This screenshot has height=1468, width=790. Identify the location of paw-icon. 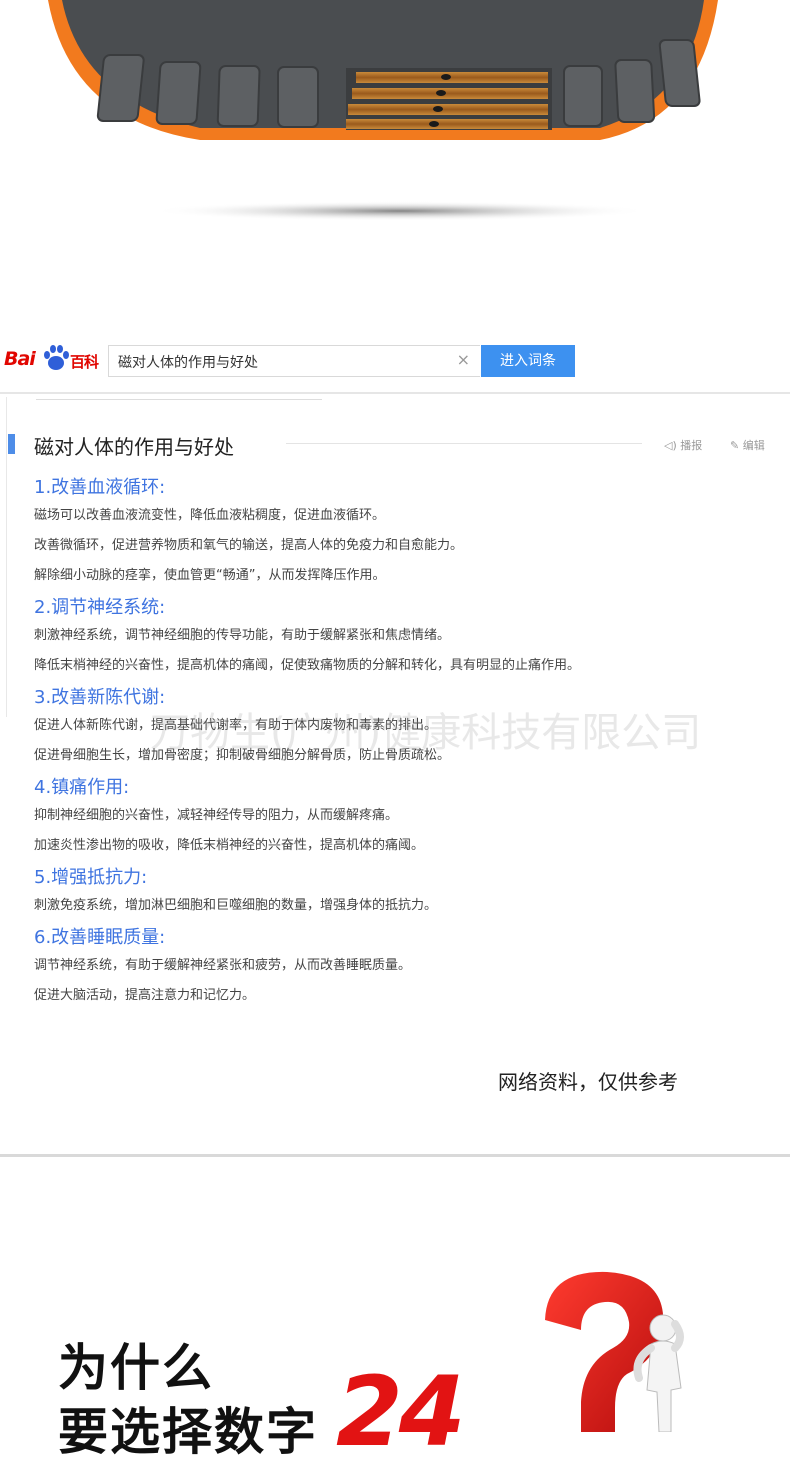
(56, 357).